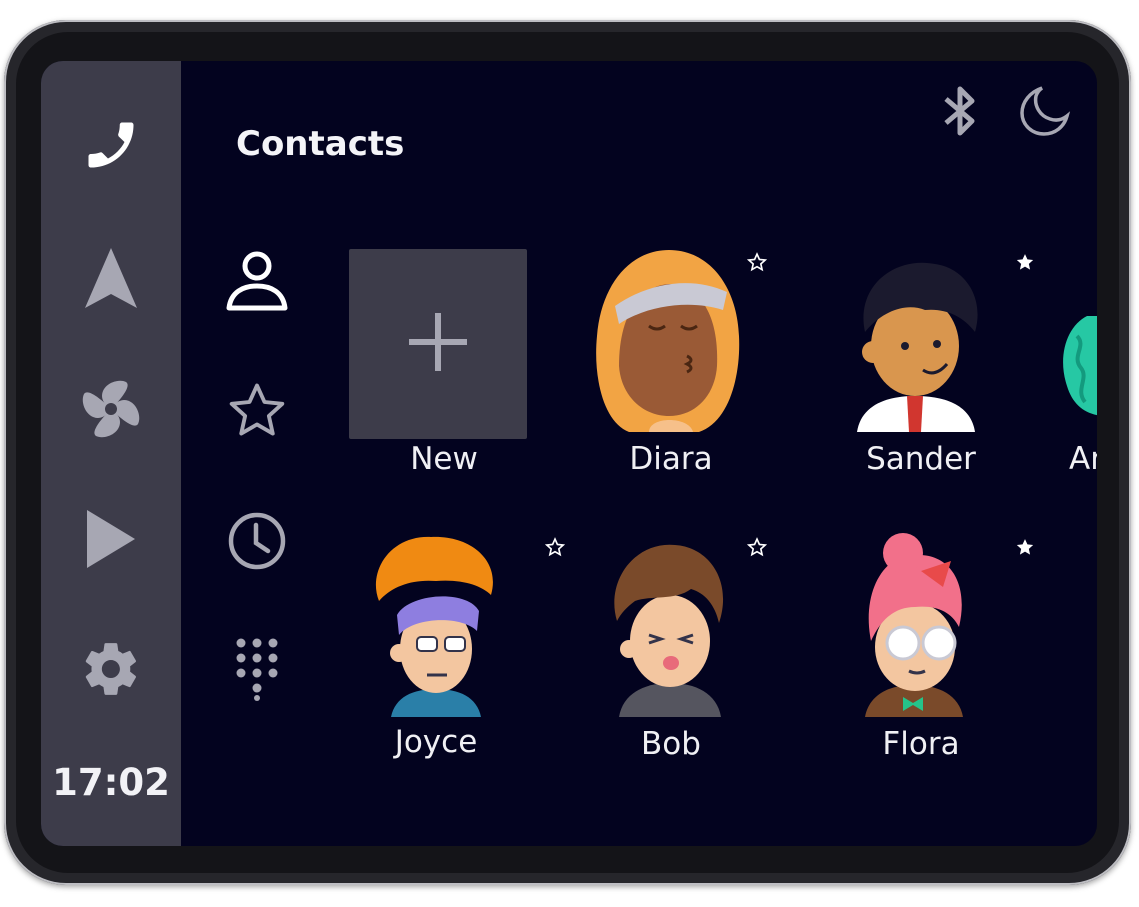 The image size is (1139, 907). What do you see at coordinates (320, 144) in the screenshot?
I see `page-title: Contacts` at bounding box center [320, 144].